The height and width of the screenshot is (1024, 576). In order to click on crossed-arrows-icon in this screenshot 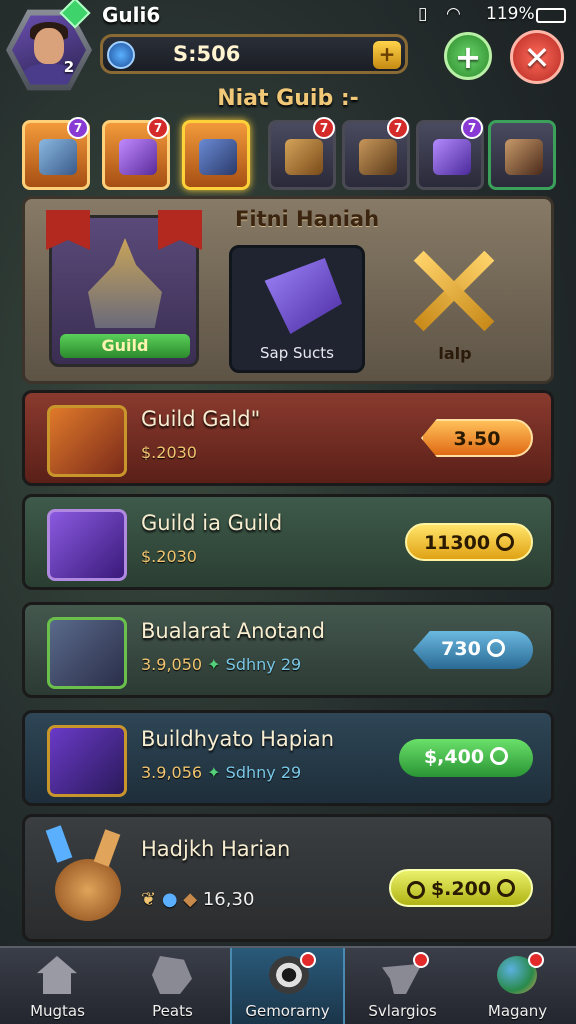, I will do `click(455, 290)`.